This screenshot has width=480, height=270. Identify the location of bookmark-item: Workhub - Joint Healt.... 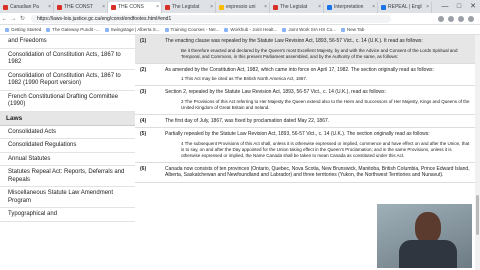
(250, 29).